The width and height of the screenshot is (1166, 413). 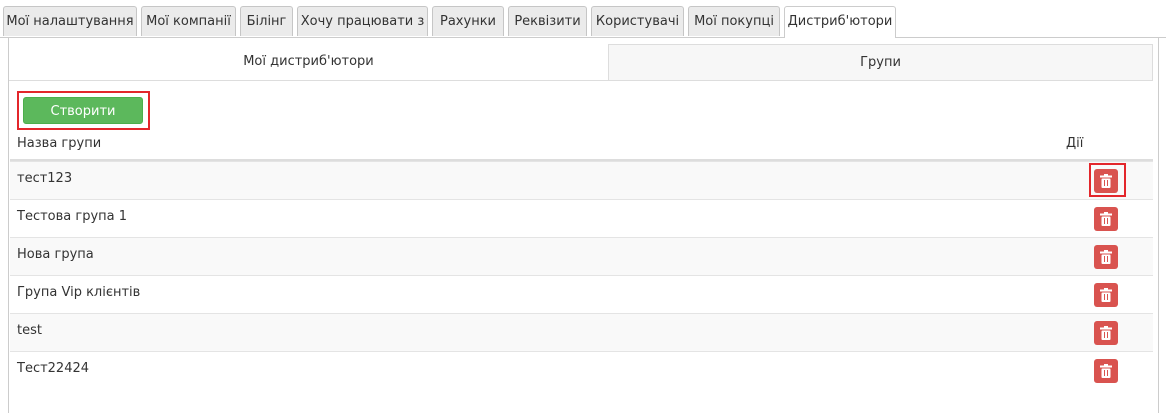 What do you see at coordinates (734, 21) in the screenshot?
I see `tab-my-buyers: Мої покупці` at bounding box center [734, 21].